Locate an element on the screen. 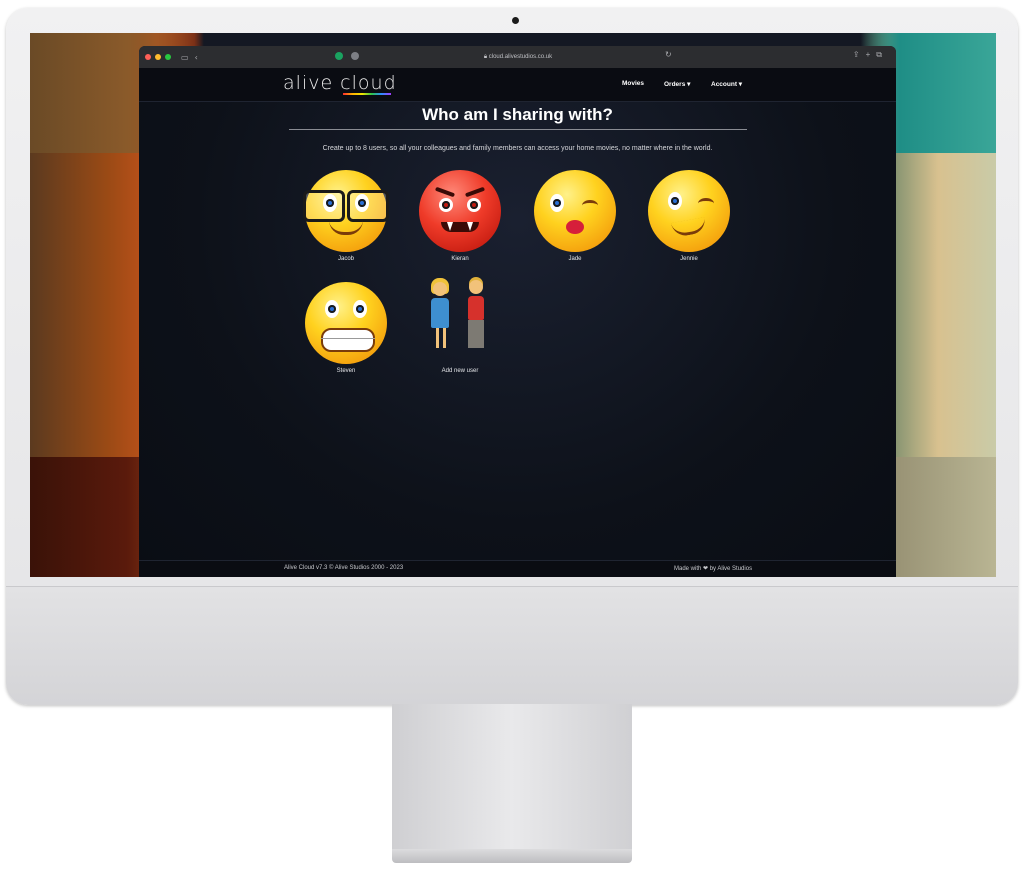  new-tab-icon: + is located at coordinates (871, 54).